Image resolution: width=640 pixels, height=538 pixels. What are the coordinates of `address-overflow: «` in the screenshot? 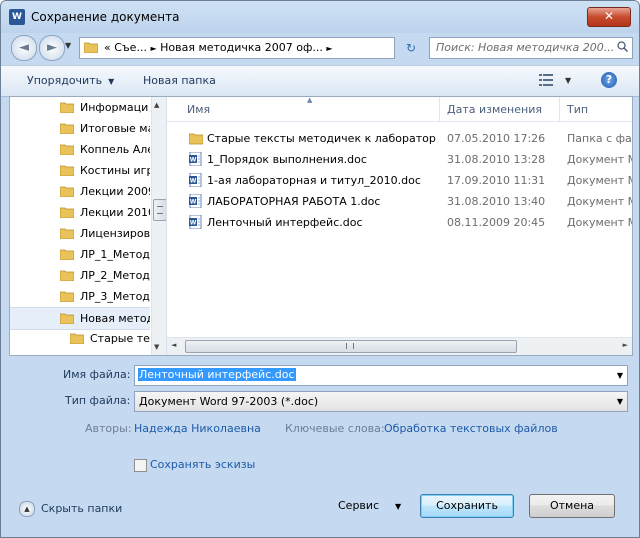 It's located at (107, 47).